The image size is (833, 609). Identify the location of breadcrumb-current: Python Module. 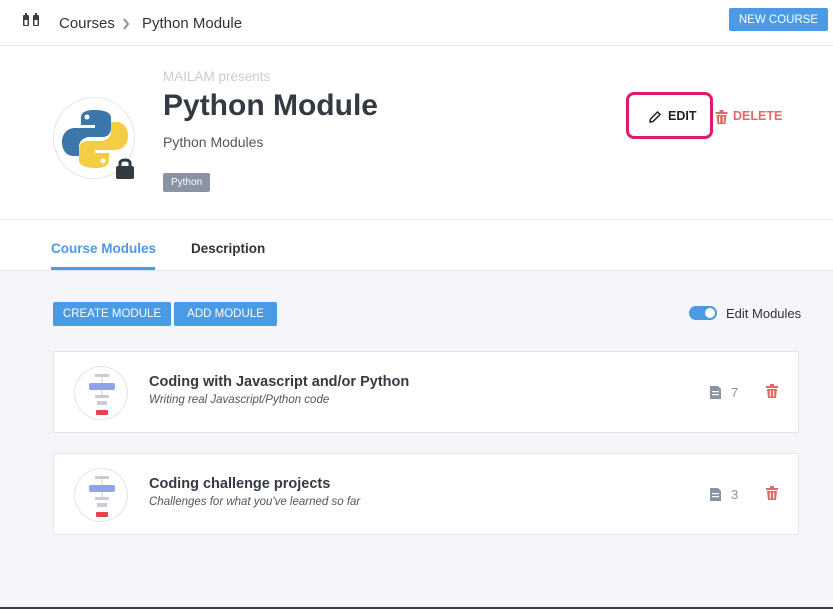
(192, 23).